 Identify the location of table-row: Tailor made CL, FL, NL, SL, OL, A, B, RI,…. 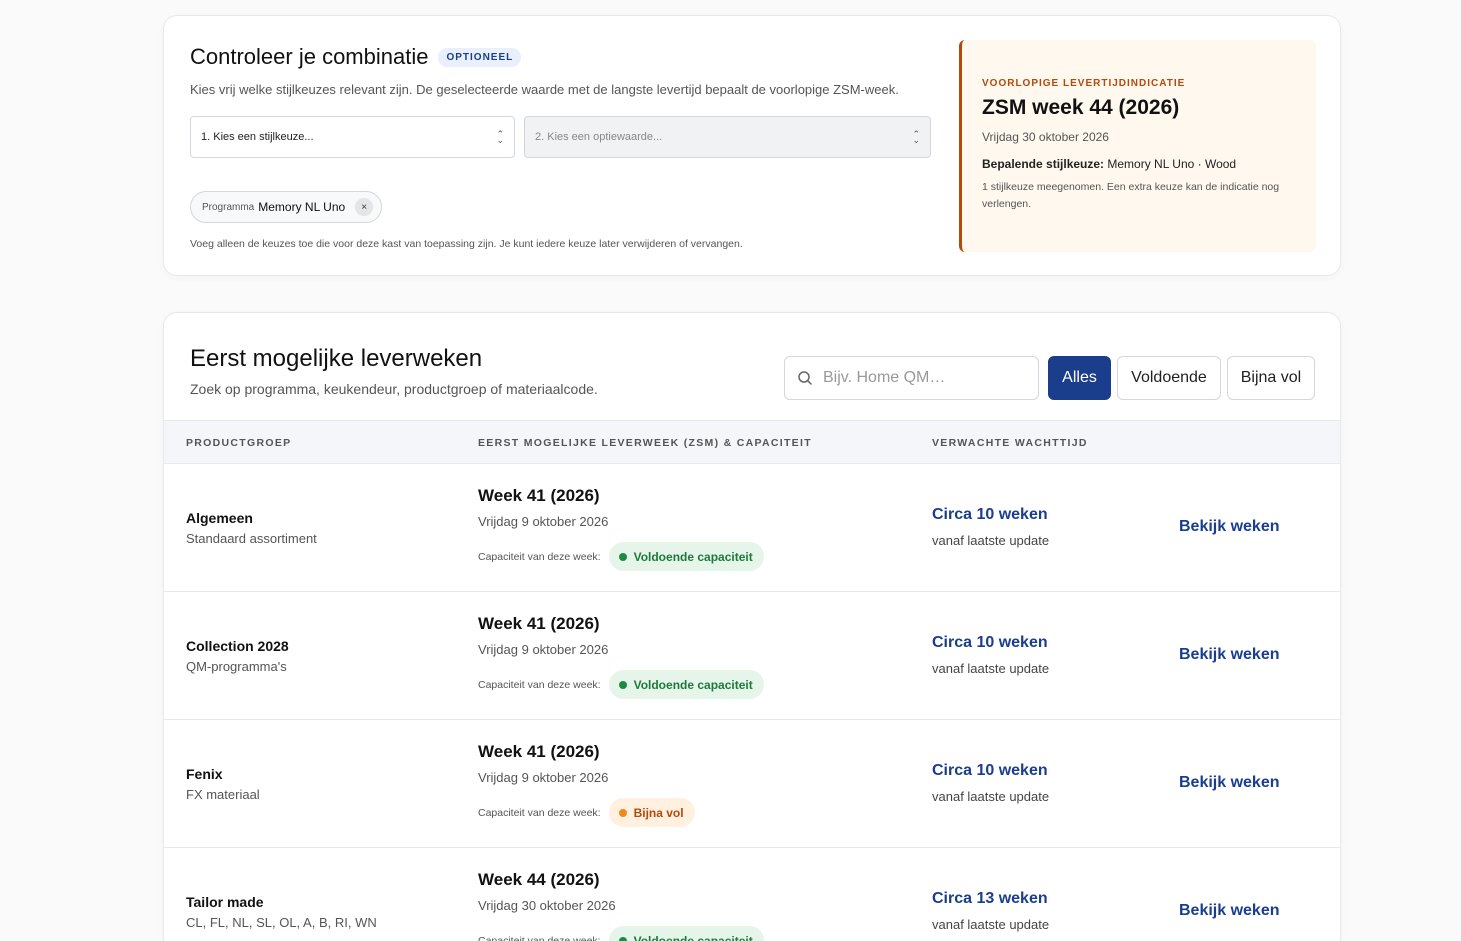
(752, 894).